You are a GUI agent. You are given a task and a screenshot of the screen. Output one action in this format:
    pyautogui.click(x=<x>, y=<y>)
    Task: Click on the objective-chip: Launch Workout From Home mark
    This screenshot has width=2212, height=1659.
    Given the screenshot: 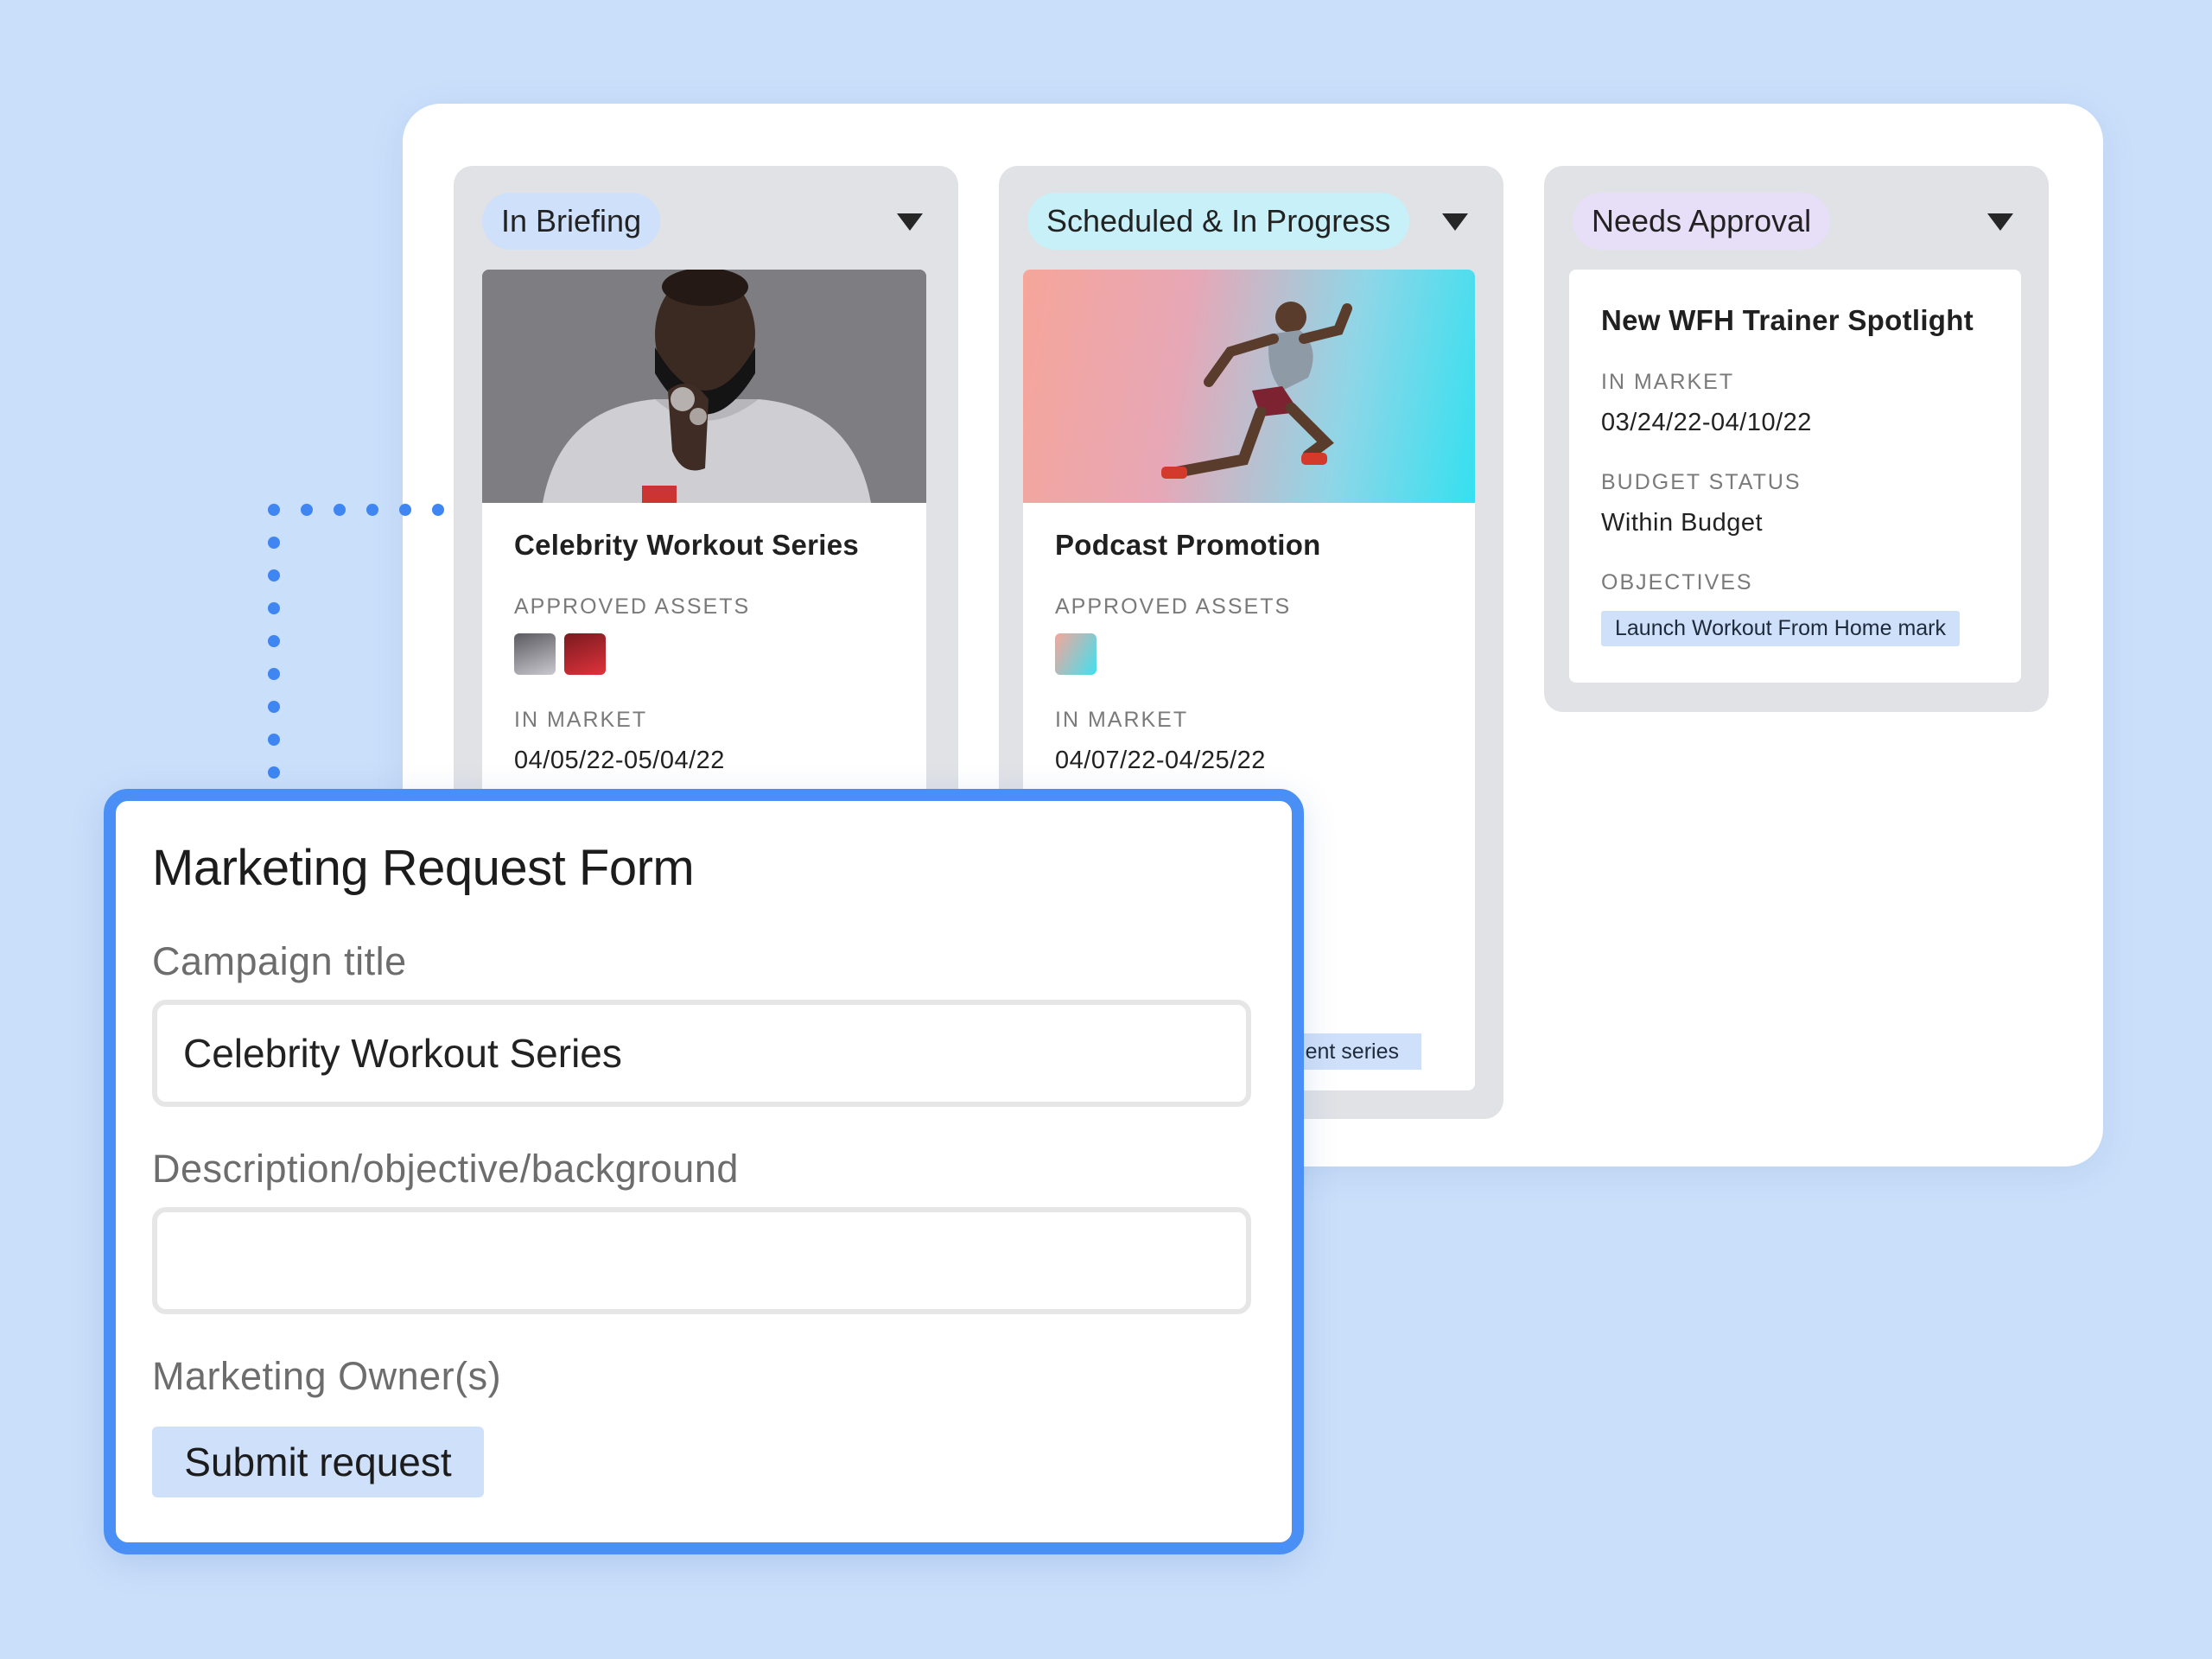 What is the action you would take?
    pyautogui.click(x=1781, y=628)
    